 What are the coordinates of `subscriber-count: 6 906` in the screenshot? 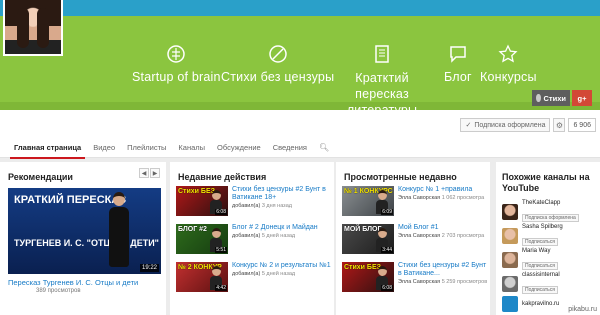 It's located at (582, 125).